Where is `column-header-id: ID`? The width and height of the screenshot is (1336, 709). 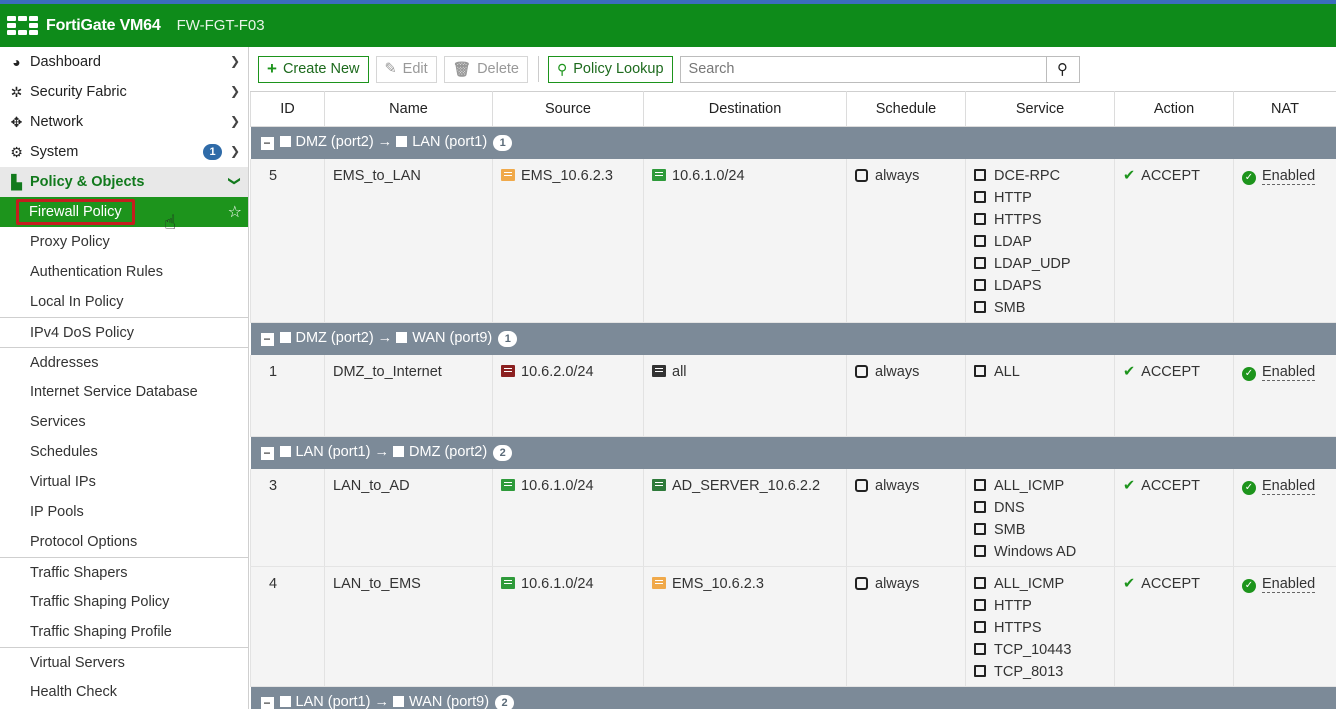 column-header-id: ID is located at coordinates (287, 109).